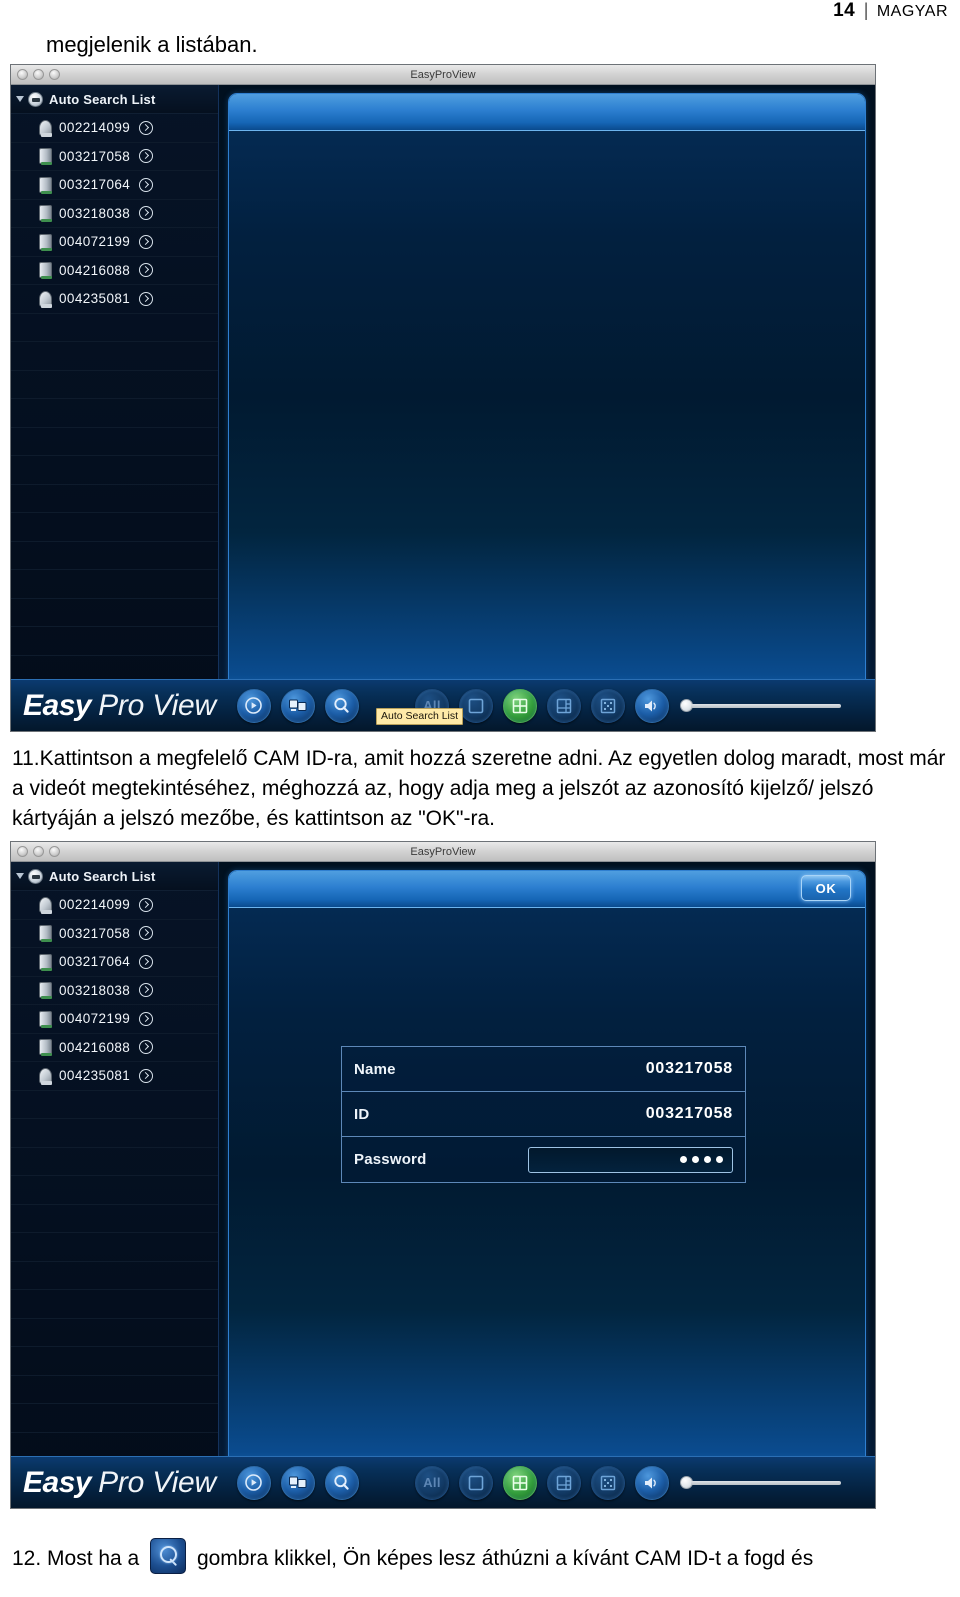 This screenshot has width=960, height=1597. What do you see at coordinates (689, 1113) in the screenshot?
I see `id-value: 003217058` at bounding box center [689, 1113].